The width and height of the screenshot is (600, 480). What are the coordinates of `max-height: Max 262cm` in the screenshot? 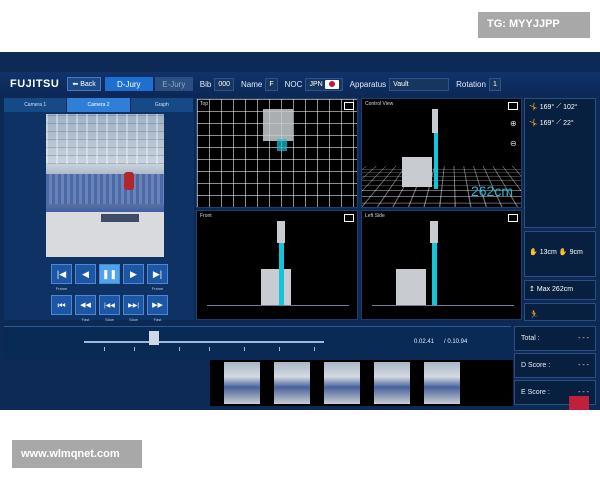 It's located at (555, 289).